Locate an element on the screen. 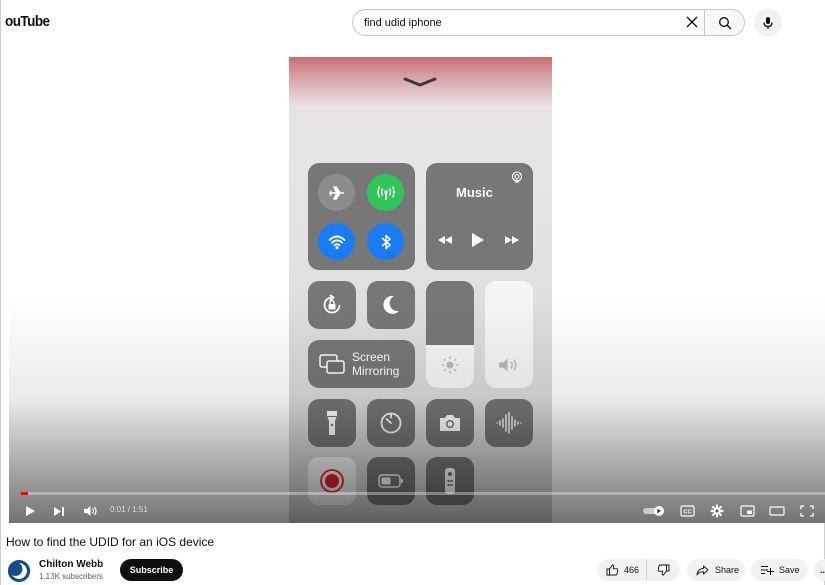 This screenshot has width=825, height=585. settings-button is located at coordinates (717, 511).